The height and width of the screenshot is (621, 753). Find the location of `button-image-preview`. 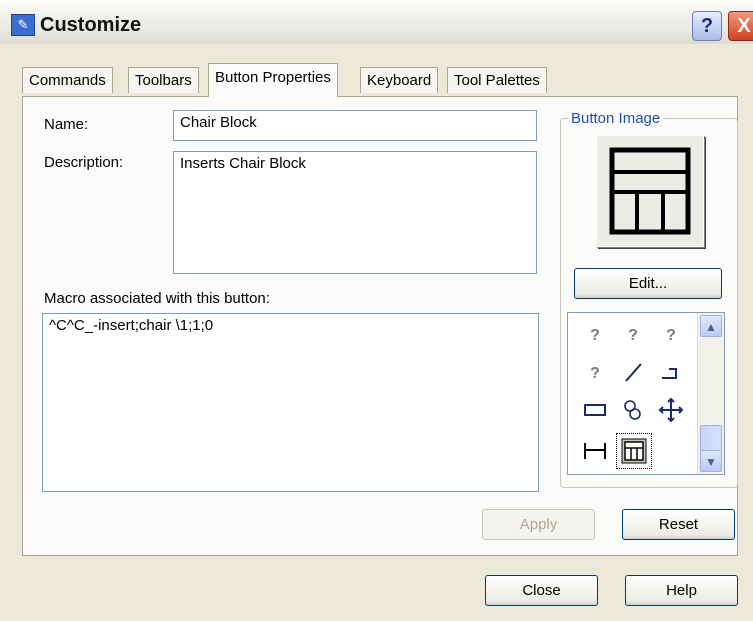

button-image-preview is located at coordinates (650, 191).